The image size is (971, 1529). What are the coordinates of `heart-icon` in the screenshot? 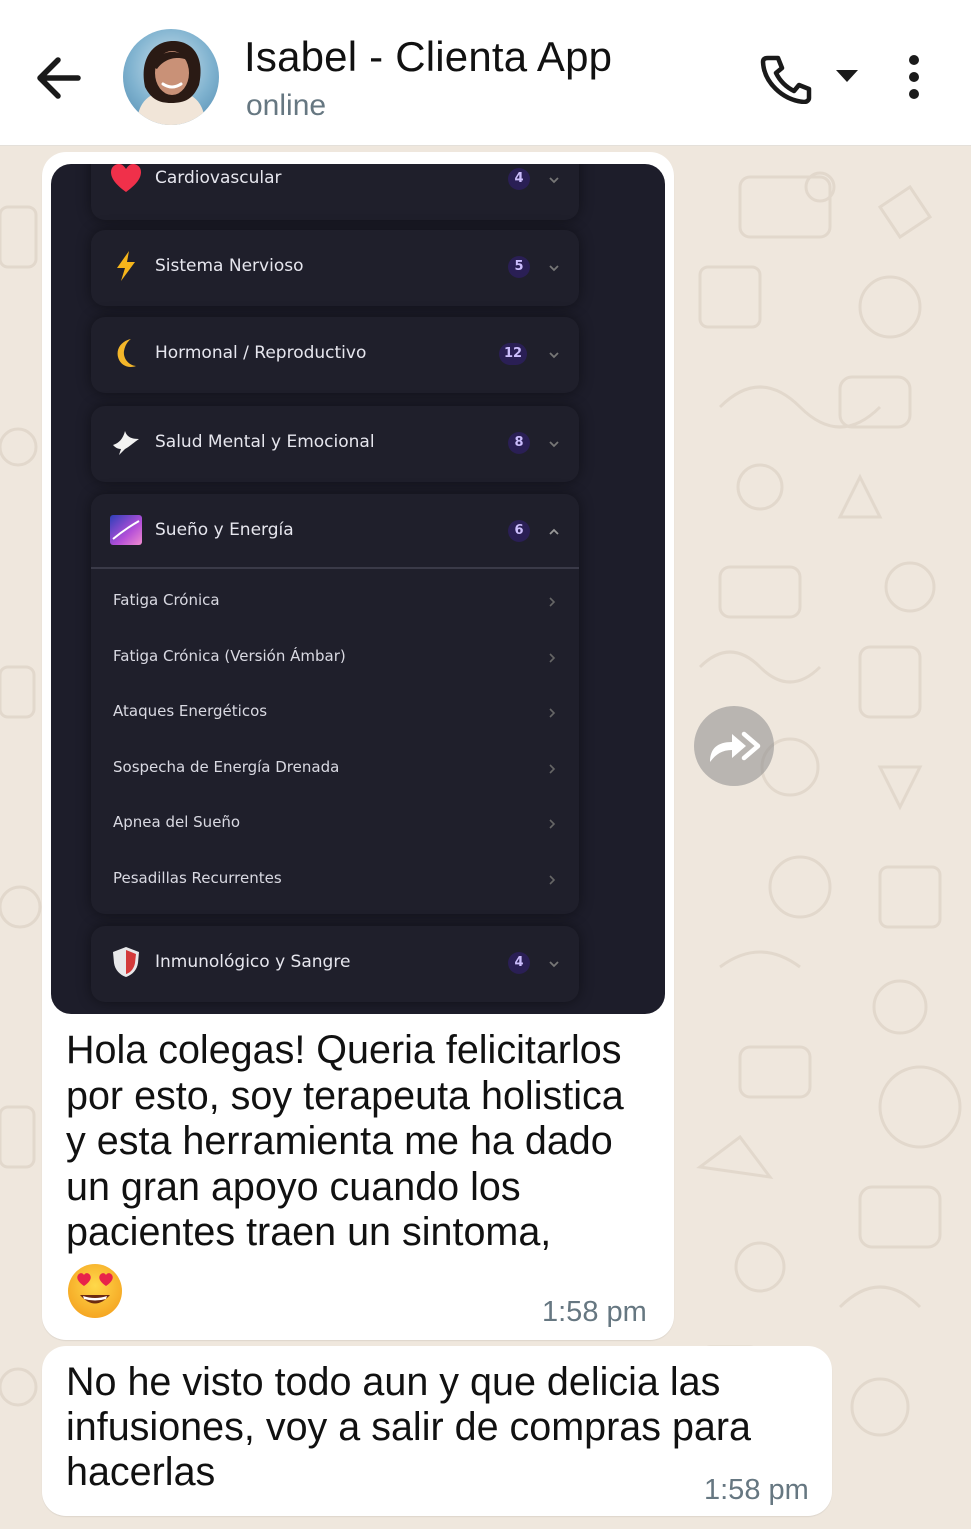 It's located at (126, 178).